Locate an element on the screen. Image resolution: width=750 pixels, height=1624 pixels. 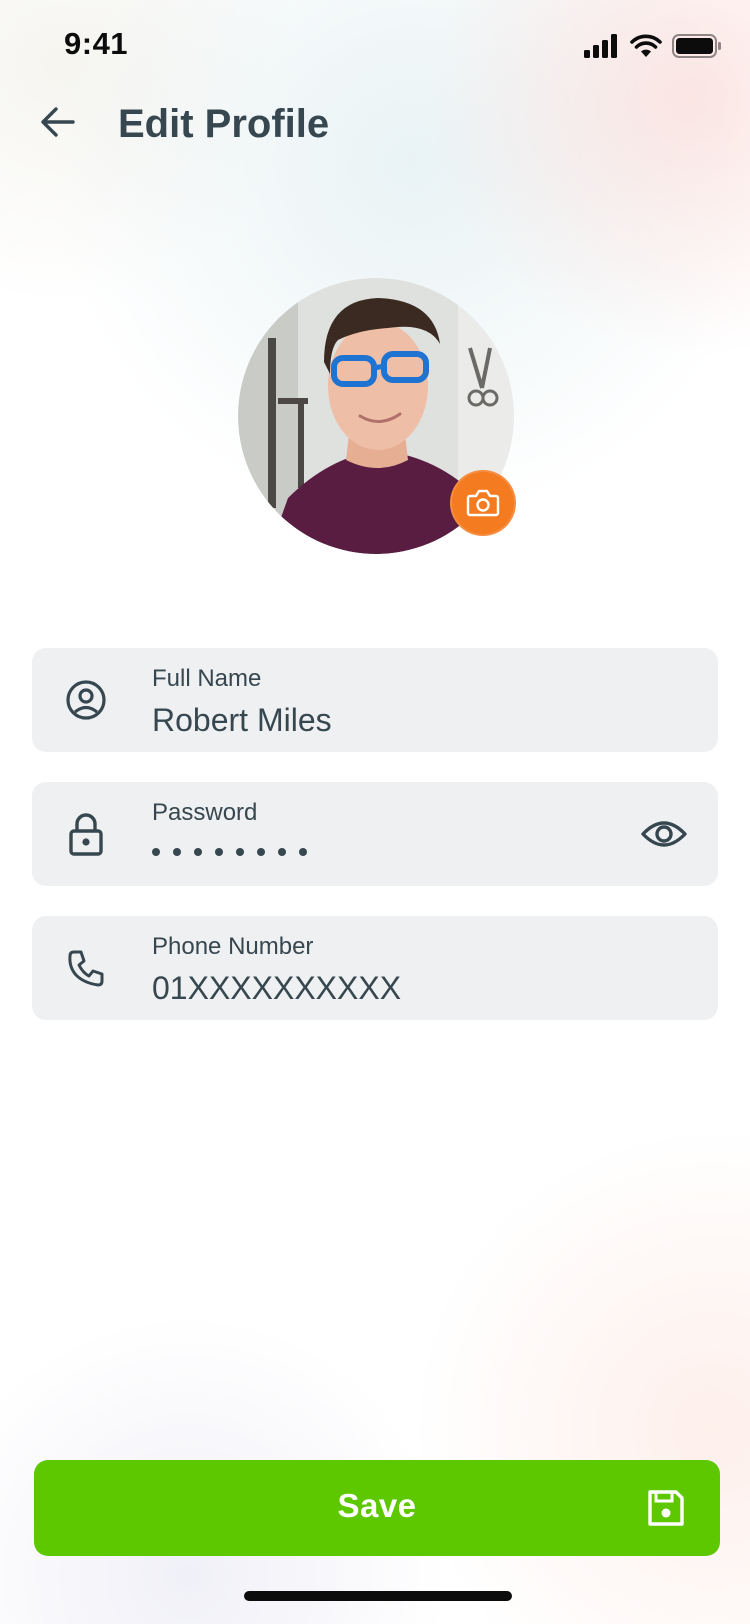
full-name-icon-wrap is located at coordinates (86, 700).